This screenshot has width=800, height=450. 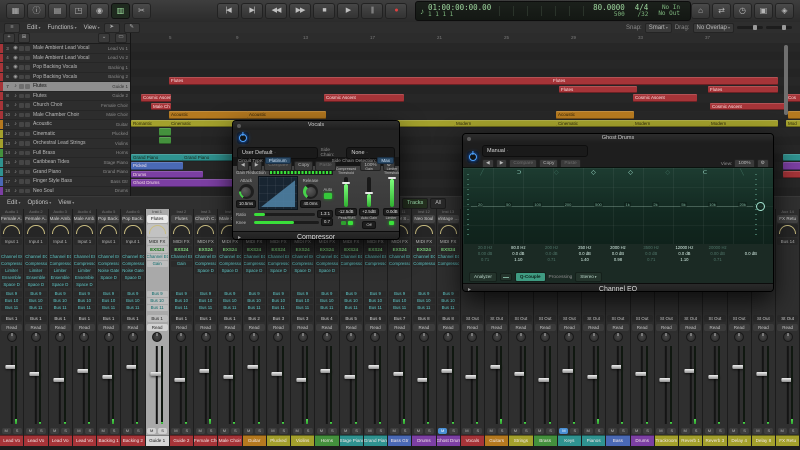 I want to click on vertical-scrollbar, so click(x=786, y=80).